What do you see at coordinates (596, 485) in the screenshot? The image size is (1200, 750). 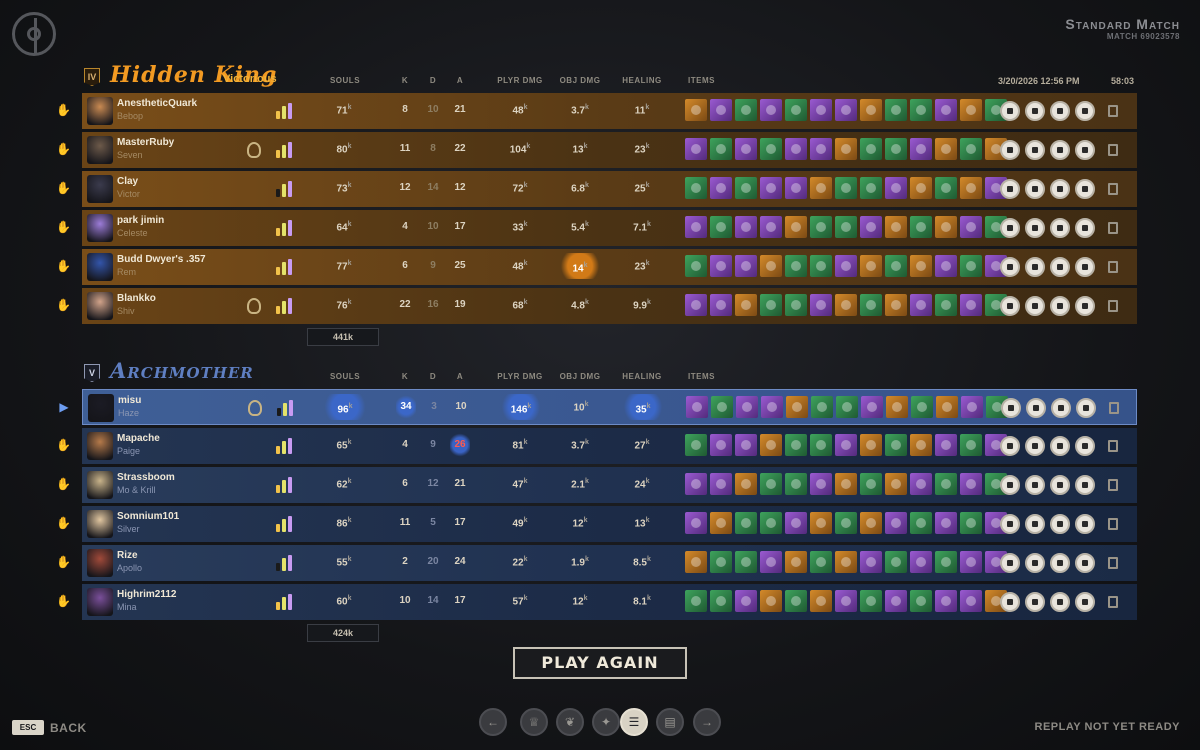 I see `player-row: ✋ Strassboom Mo & Krill 62k 6 12 21 47k 2.1k 24k` at bounding box center [596, 485].